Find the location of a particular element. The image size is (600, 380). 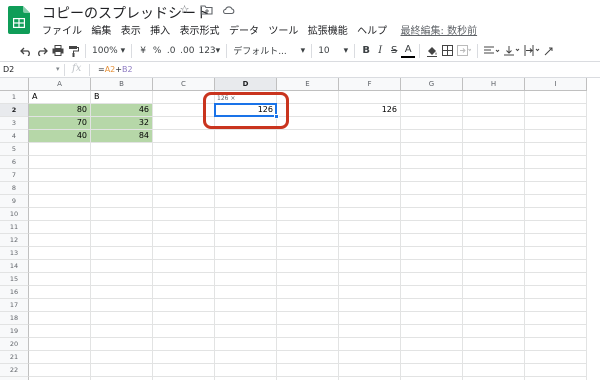

cell-h16 is located at coordinates (494, 292).